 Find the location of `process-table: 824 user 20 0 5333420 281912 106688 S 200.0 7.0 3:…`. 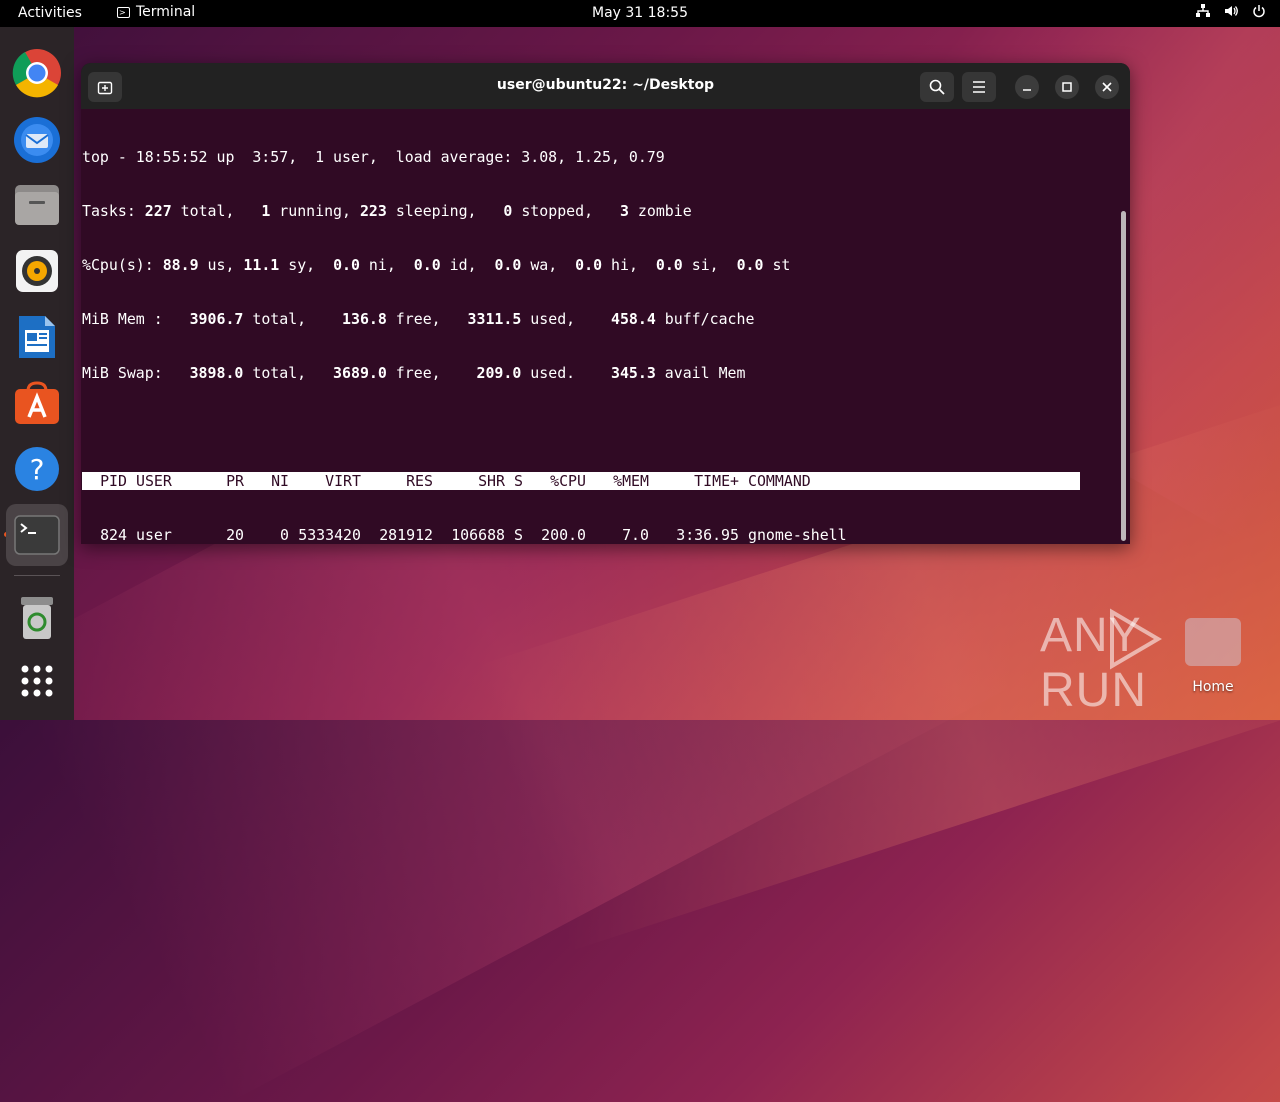

process-table: 824 user 20 0 5333420 281912 106688 S 200.0 7.0 3:… is located at coordinates (582, 535).